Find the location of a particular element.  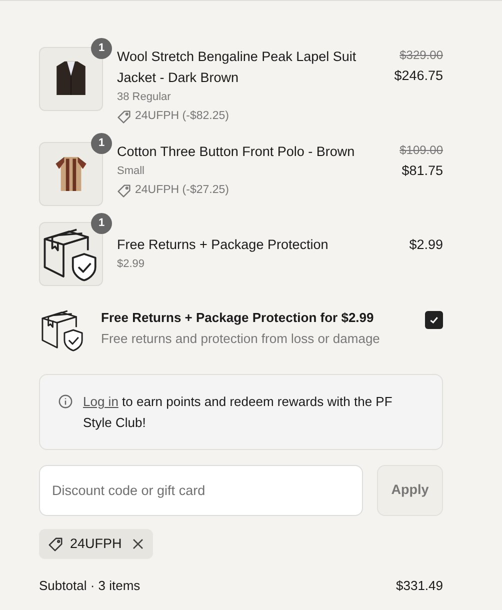

price: $246.75 is located at coordinates (418, 76).